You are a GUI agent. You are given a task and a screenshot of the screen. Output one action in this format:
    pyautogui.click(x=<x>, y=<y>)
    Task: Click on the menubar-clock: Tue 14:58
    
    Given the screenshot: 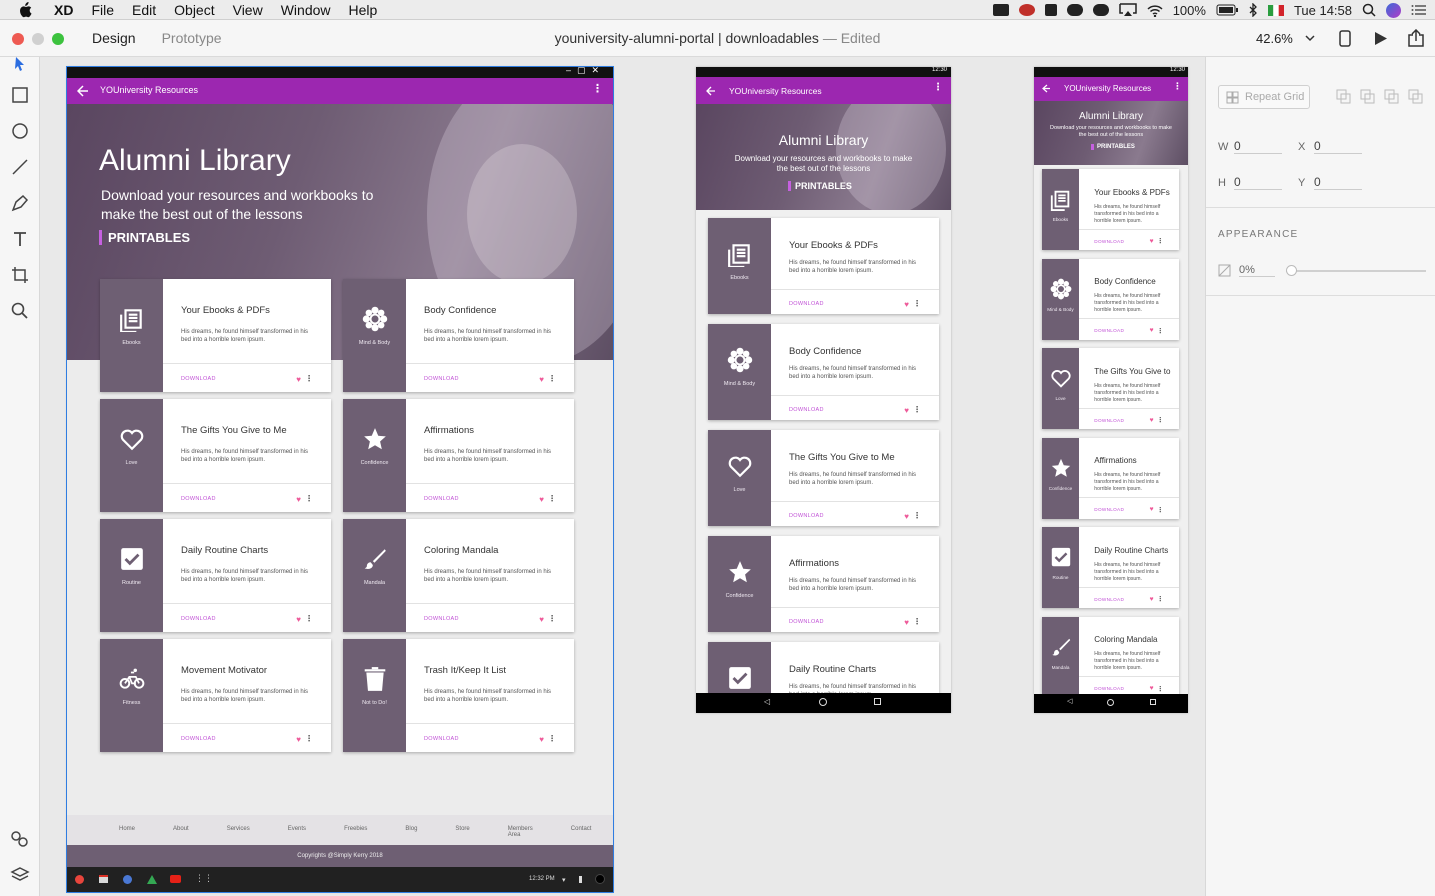 What is the action you would take?
    pyautogui.click(x=1323, y=10)
    